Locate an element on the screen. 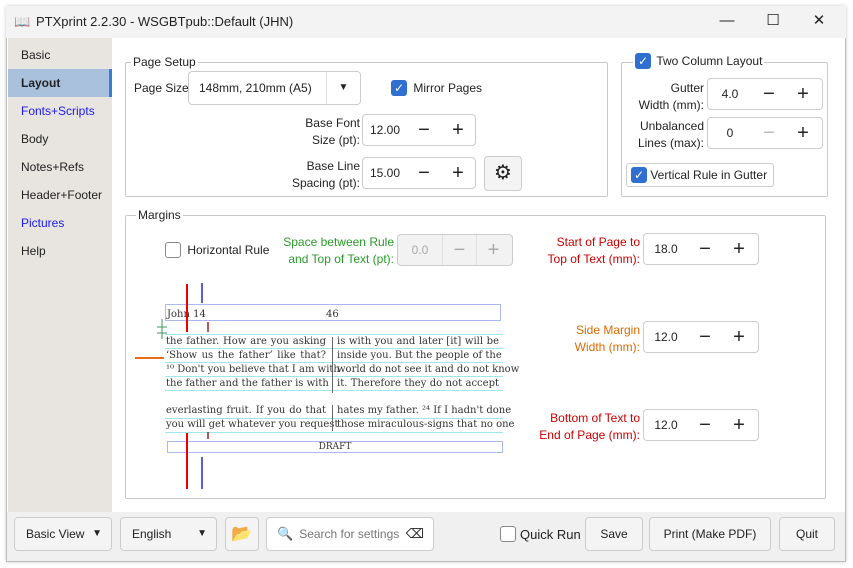 The width and height of the screenshot is (853, 568). gutter-width-stepper: 4.0 − + is located at coordinates (765, 94).